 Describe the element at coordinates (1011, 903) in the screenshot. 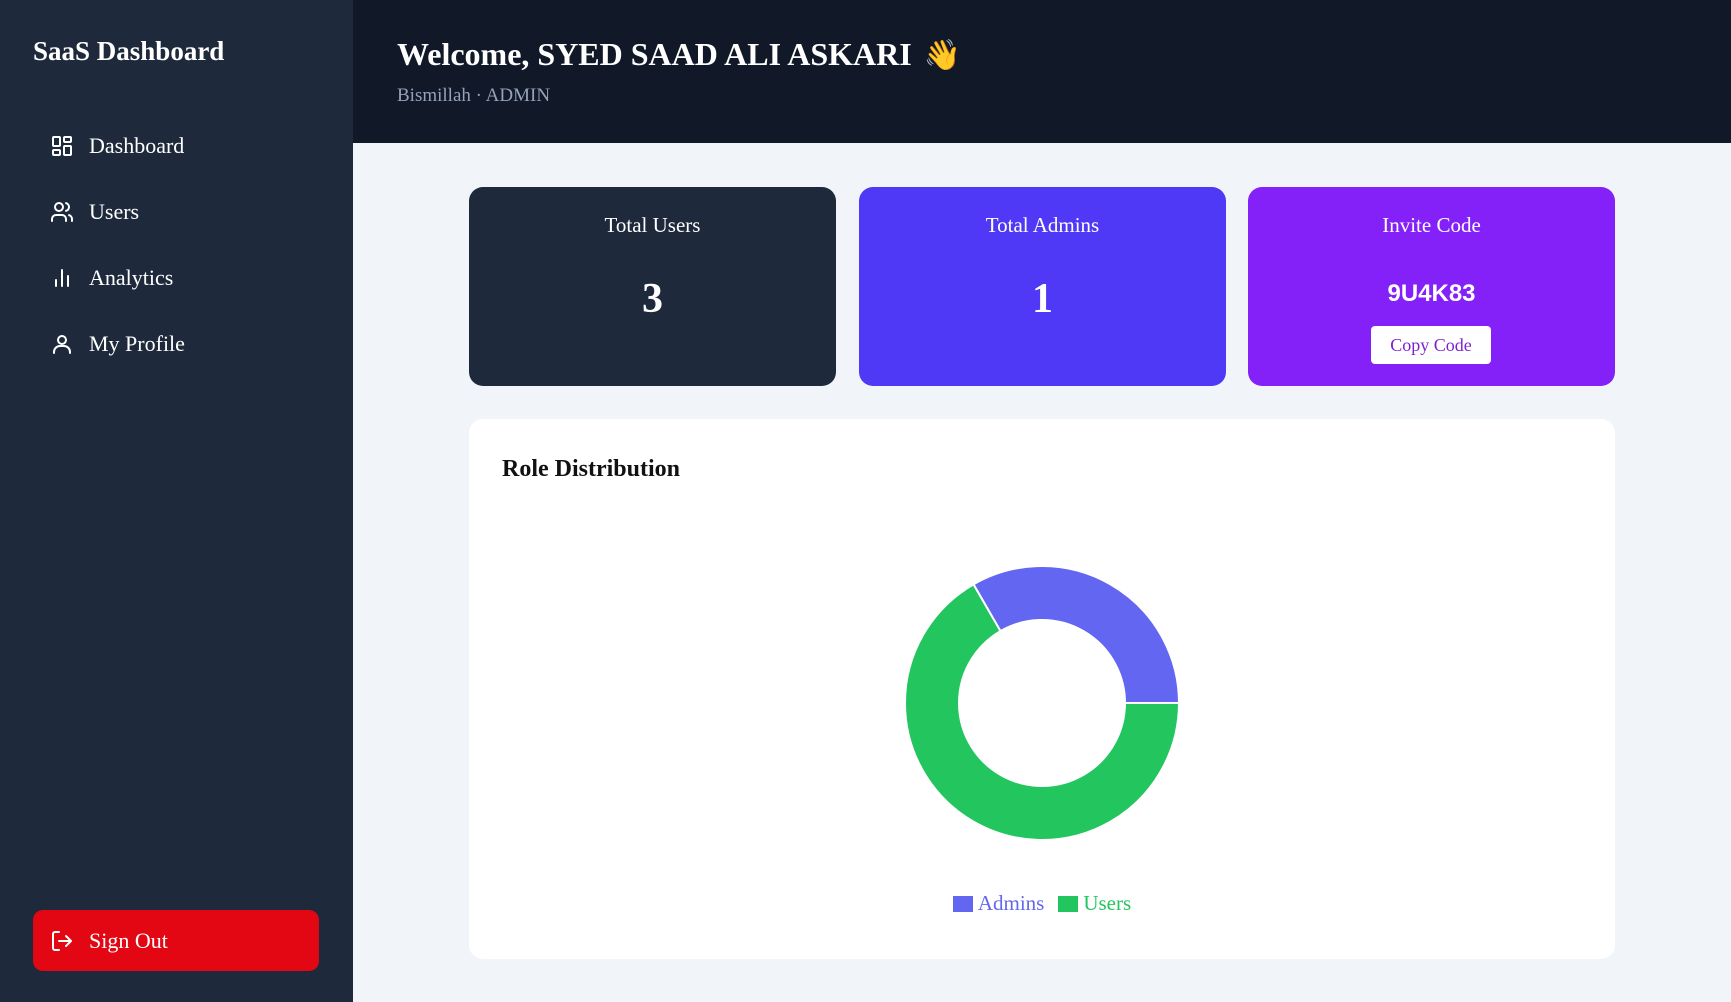

I see `legend-label: Admins` at that location.